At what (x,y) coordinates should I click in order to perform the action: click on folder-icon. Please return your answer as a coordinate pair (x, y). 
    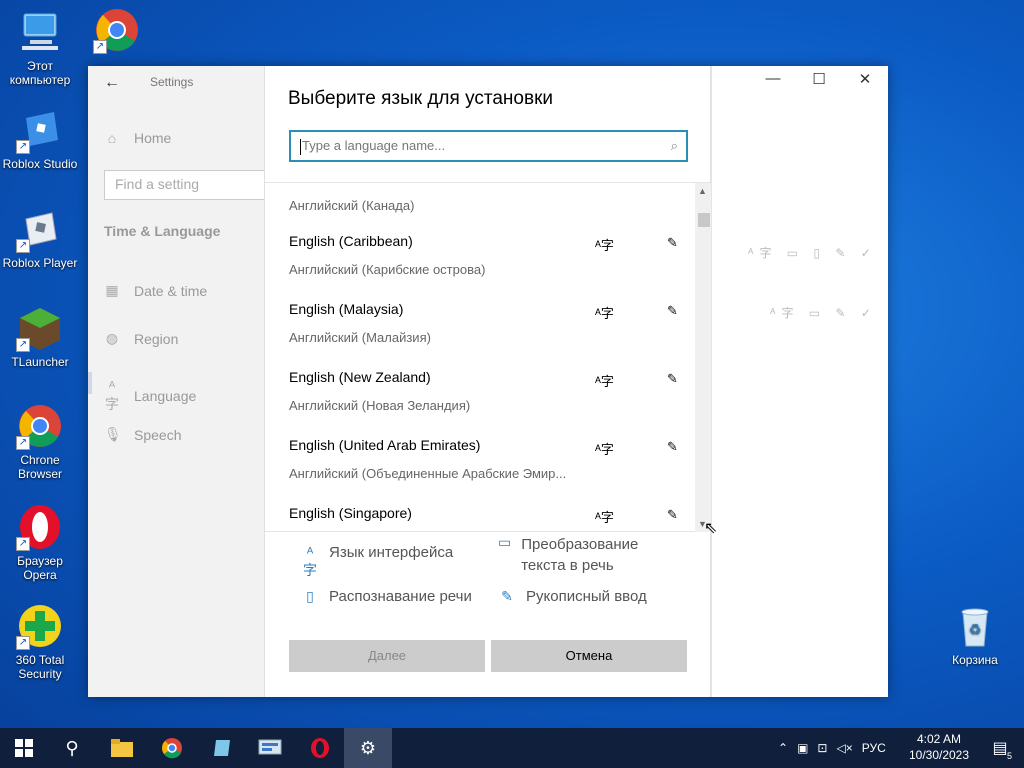
    Looking at the image, I should click on (122, 748).